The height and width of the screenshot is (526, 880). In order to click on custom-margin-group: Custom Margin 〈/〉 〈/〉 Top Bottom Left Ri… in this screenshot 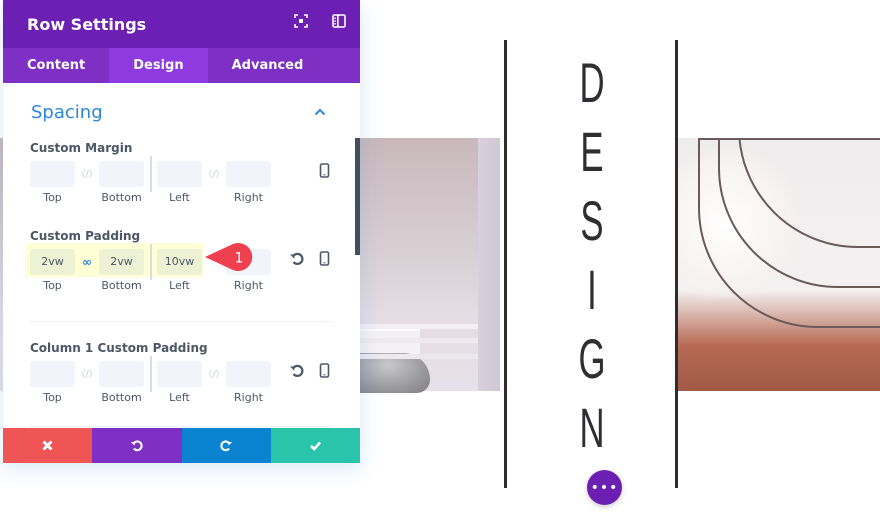, I will do `click(181, 185)`.